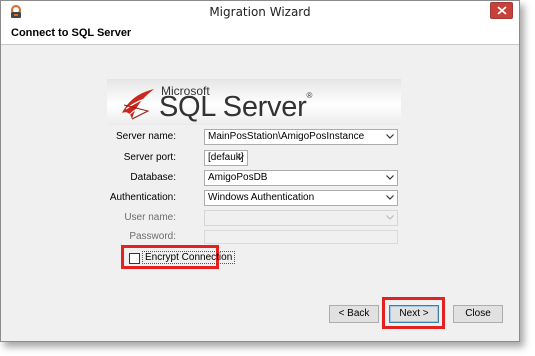  Describe the element at coordinates (153, 177) in the screenshot. I see `database-label: Database:` at that location.